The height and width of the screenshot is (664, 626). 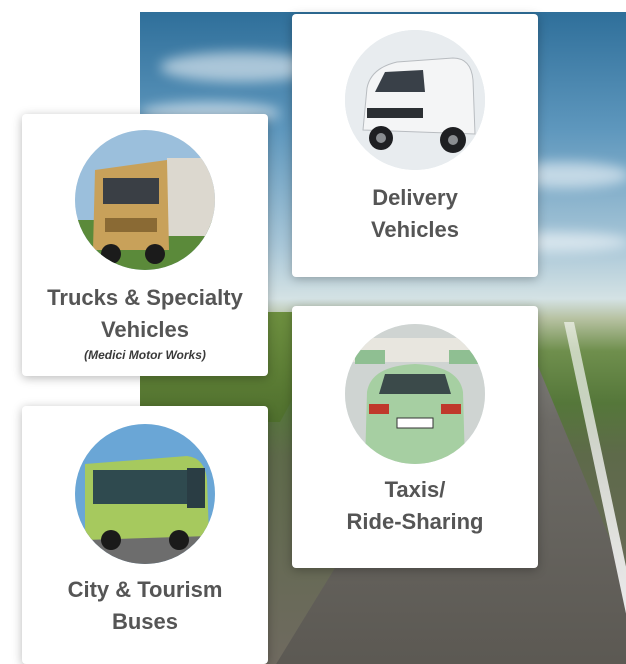 What do you see at coordinates (145, 355) in the screenshot?
I see `card-subtitle: (Medici Motor Works)` at bounding box center [145, 355].